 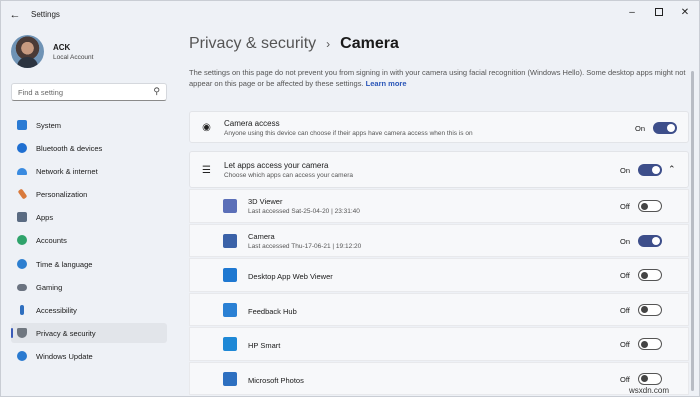 I want to click on breadcrumb-parent: Privacy & security, so click(x=252, y=43).